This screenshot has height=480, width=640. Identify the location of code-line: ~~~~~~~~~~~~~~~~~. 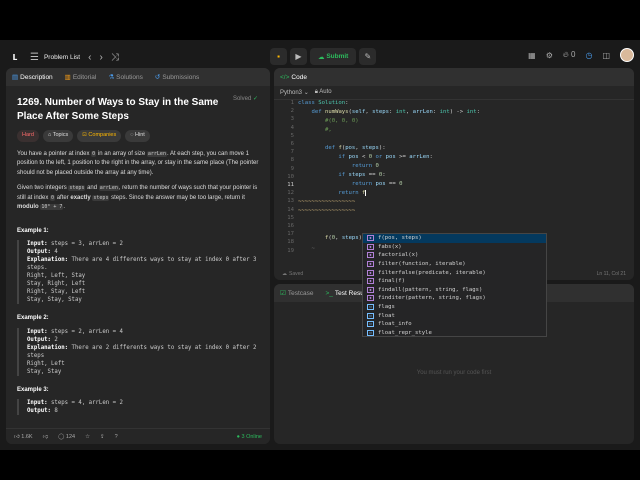
(327, 202).